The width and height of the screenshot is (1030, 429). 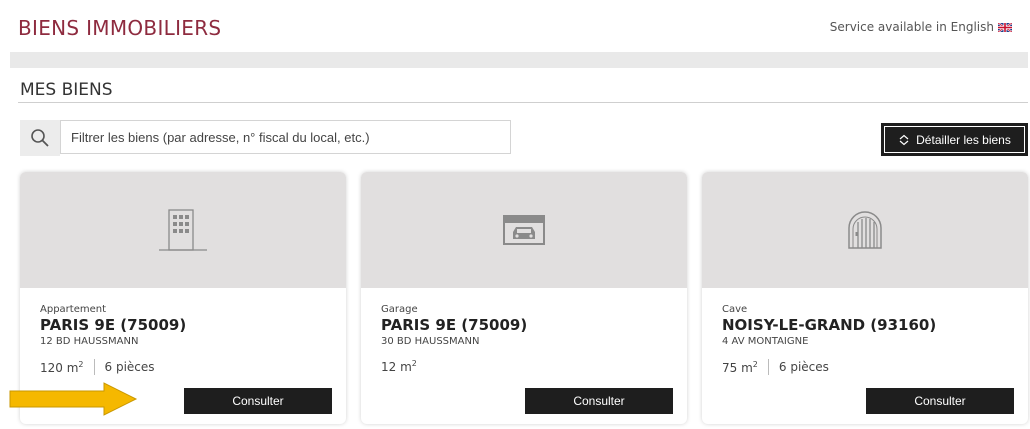 I want to click on language-switch-link: Service available in English, so click(x=921, y=27).